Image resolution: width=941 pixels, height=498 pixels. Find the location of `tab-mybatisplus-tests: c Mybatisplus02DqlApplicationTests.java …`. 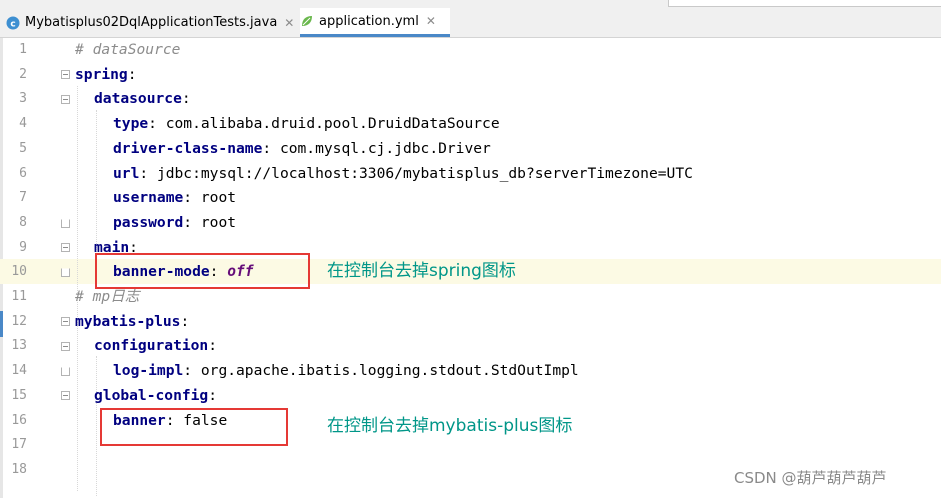

tab-mybatisplus-tests: c Mybatisplus02DqlApplicationTests.java … is located at coordinates (152, 22).